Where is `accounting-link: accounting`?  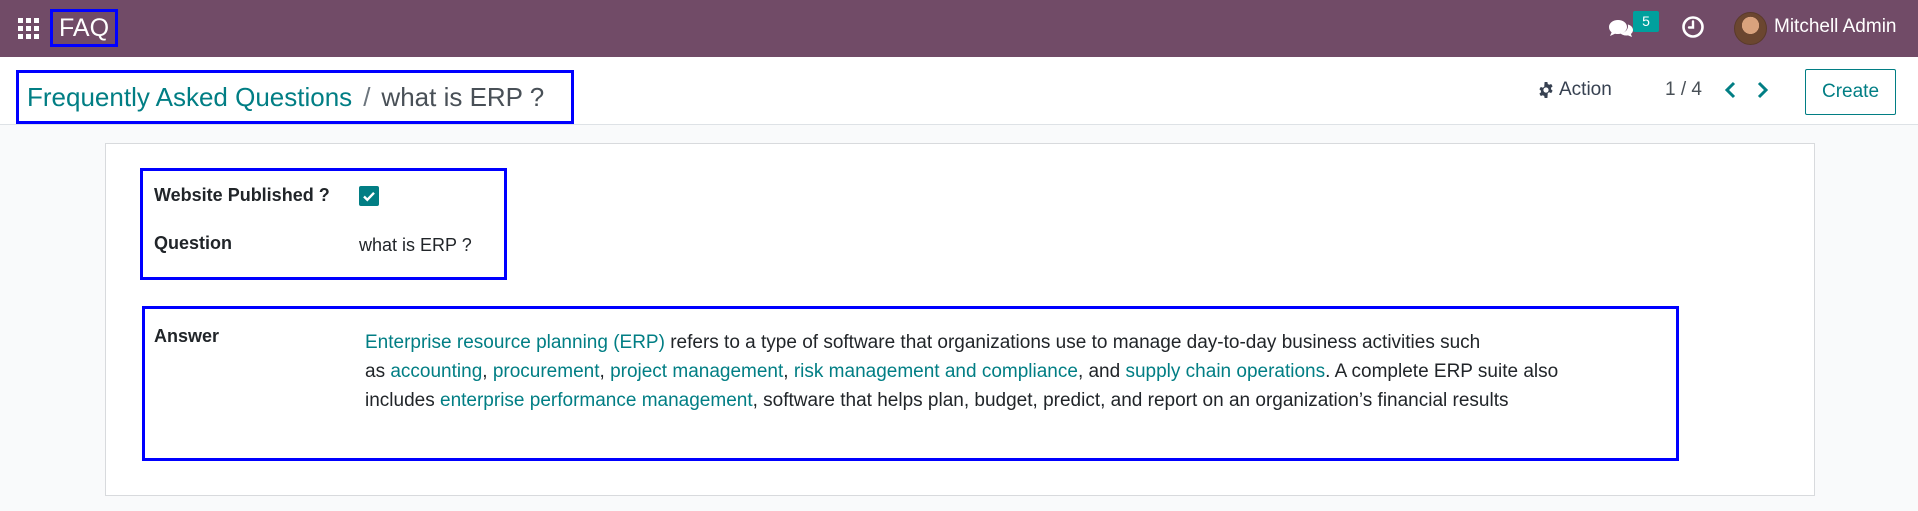 accounting-link: accounting is located at coordinates (436, 371).